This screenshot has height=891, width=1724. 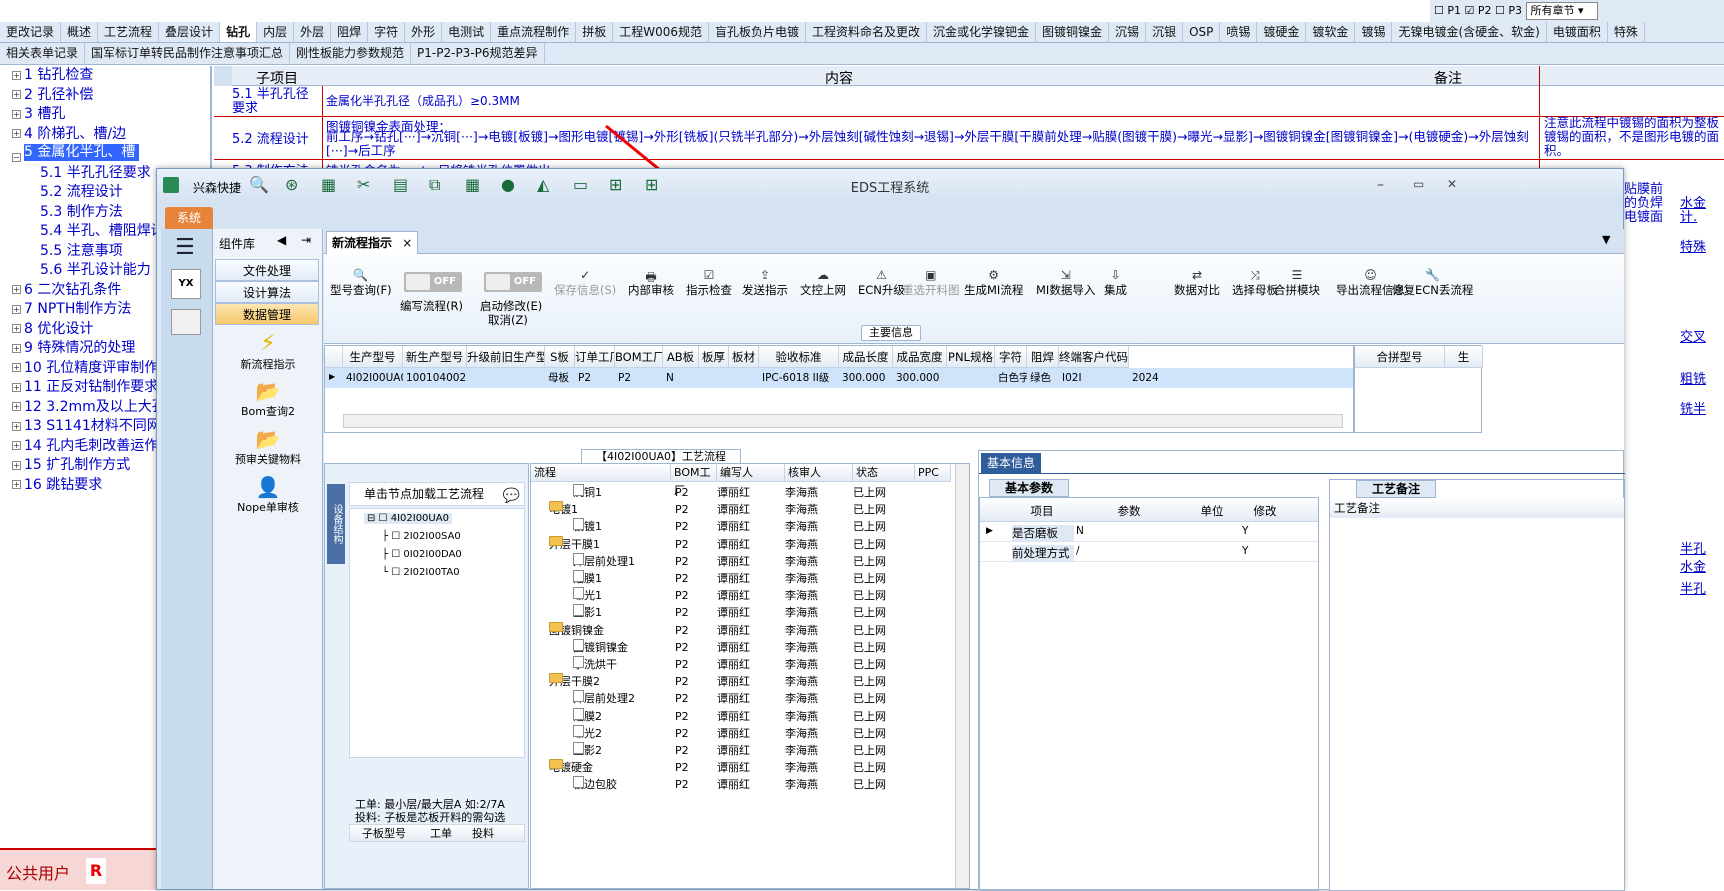 What do you see at coordinates (129, 32) in the screenshot?
I see `doc-tab: 工艺流程` at bounding box center [129, 32].